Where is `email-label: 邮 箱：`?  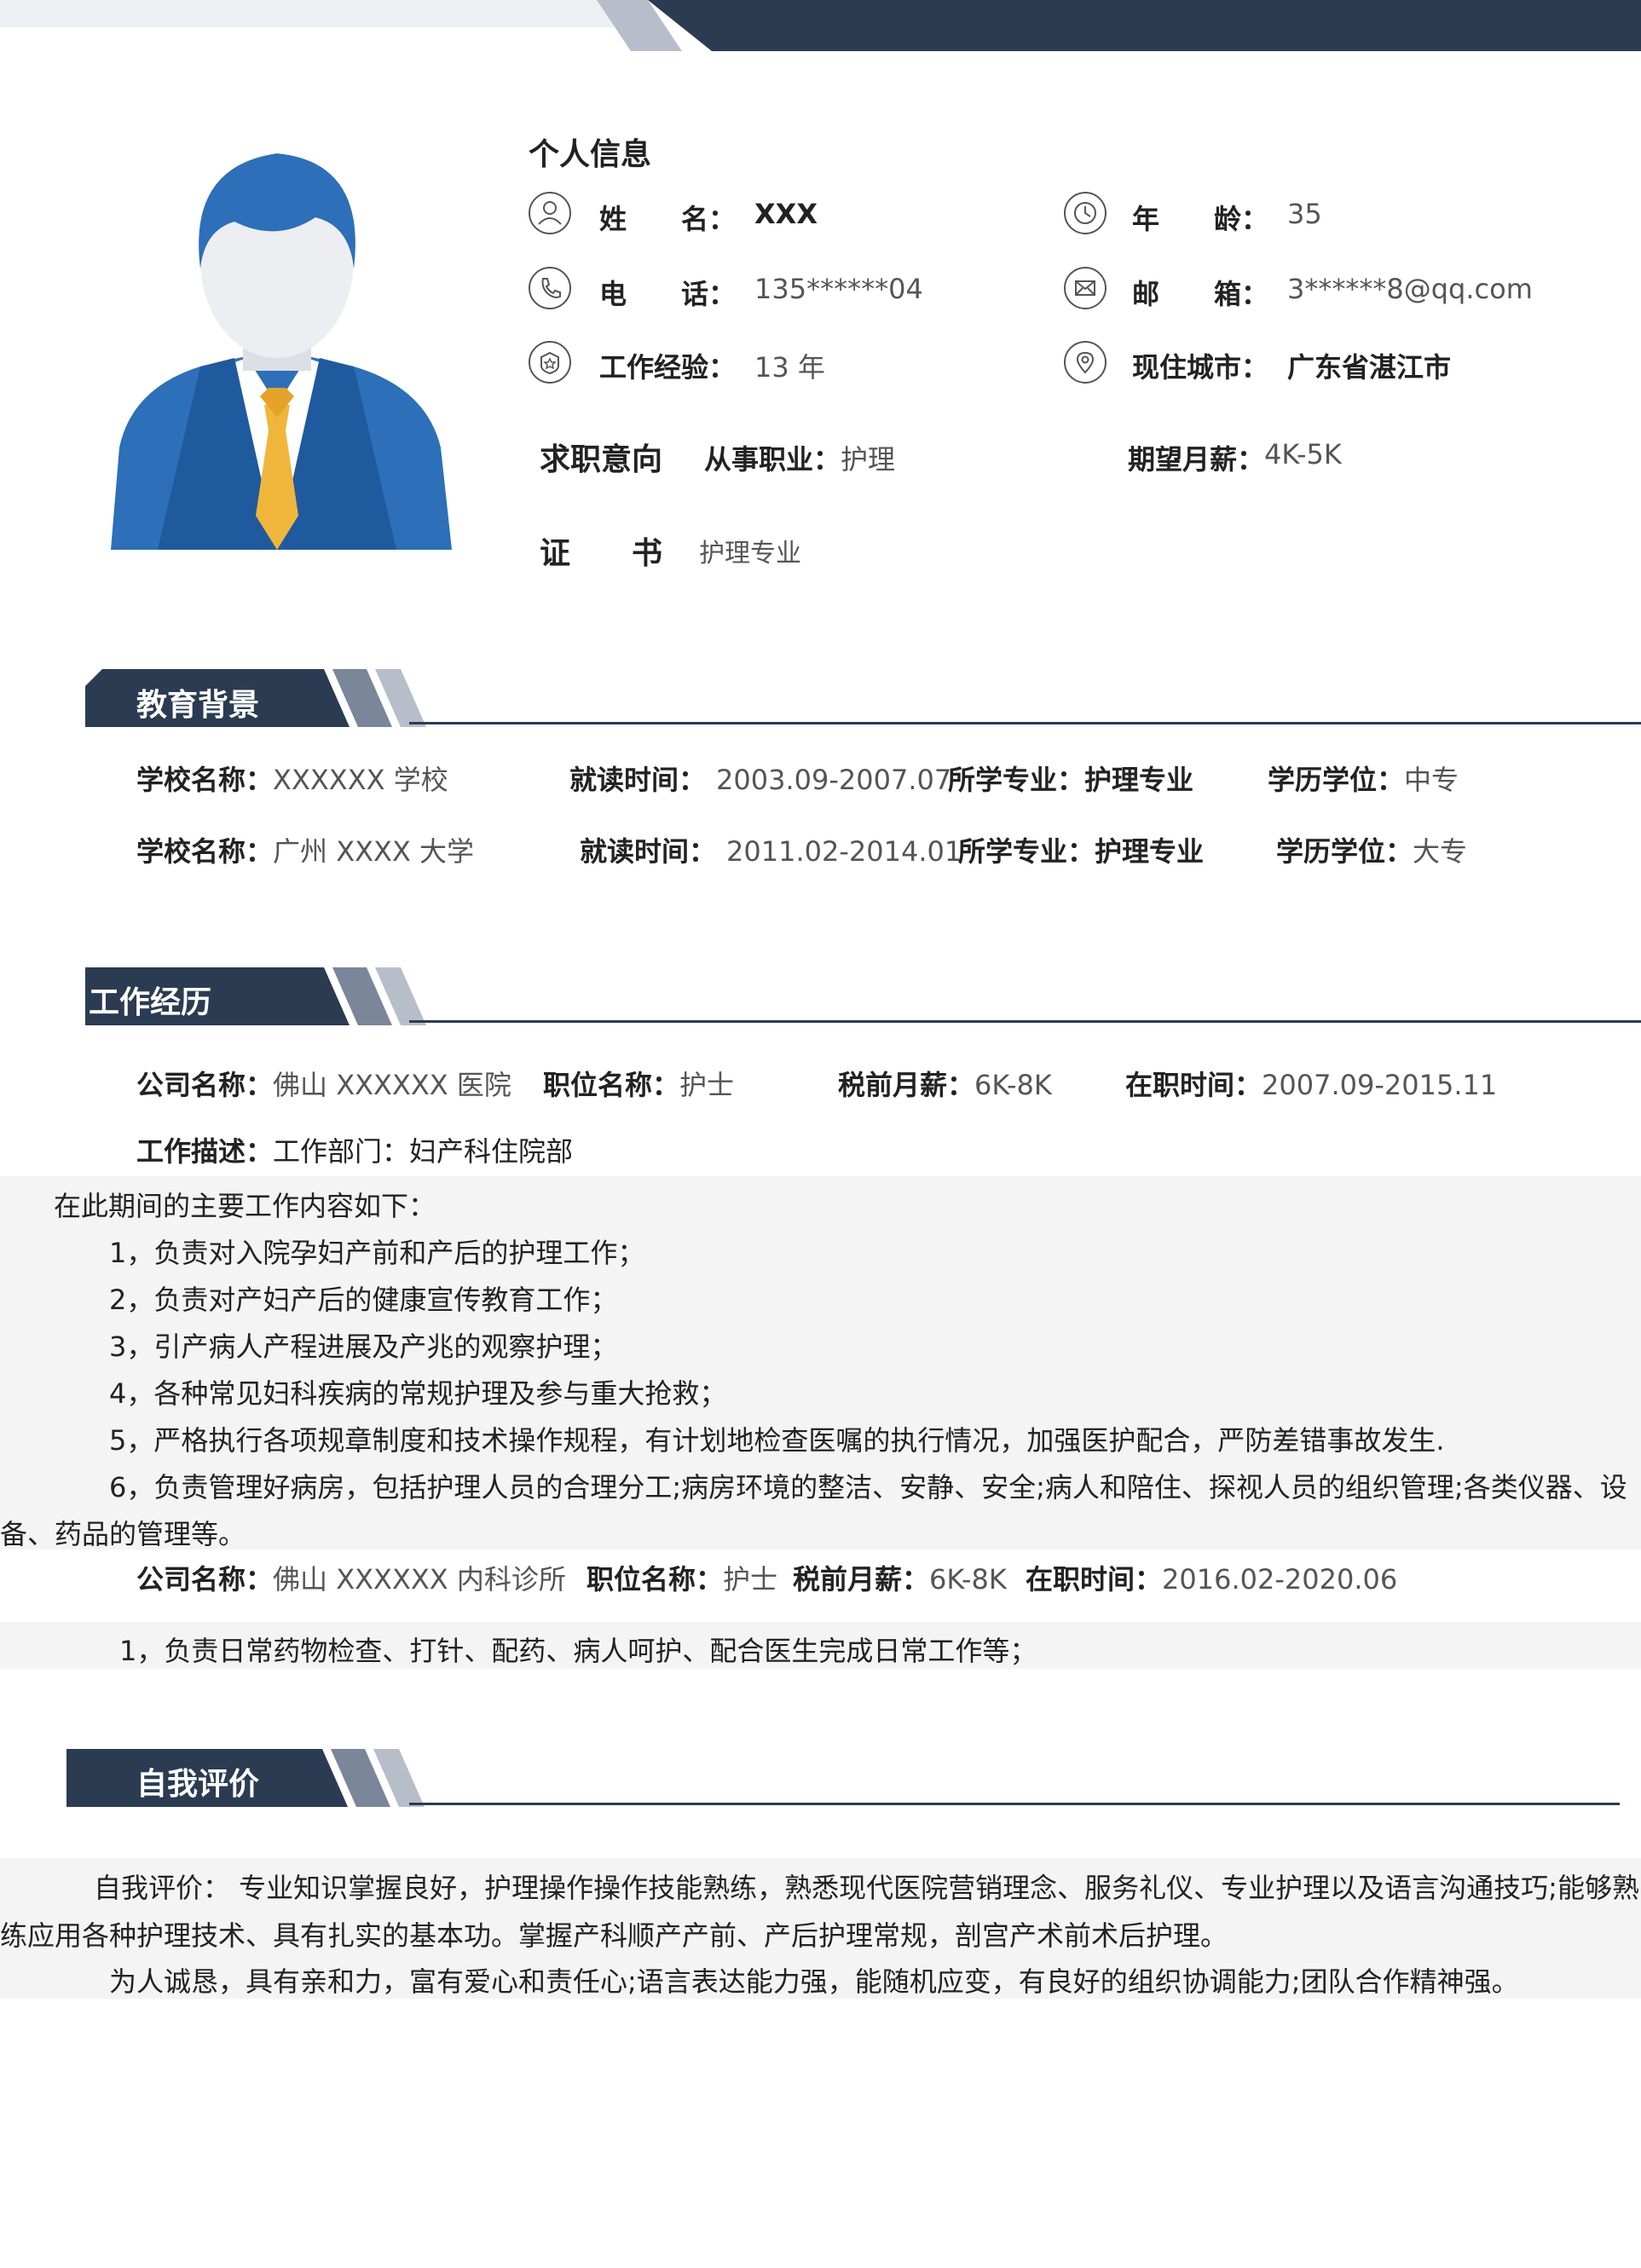
email-label: 邮 箱： is located at coordinates (1200, 294).